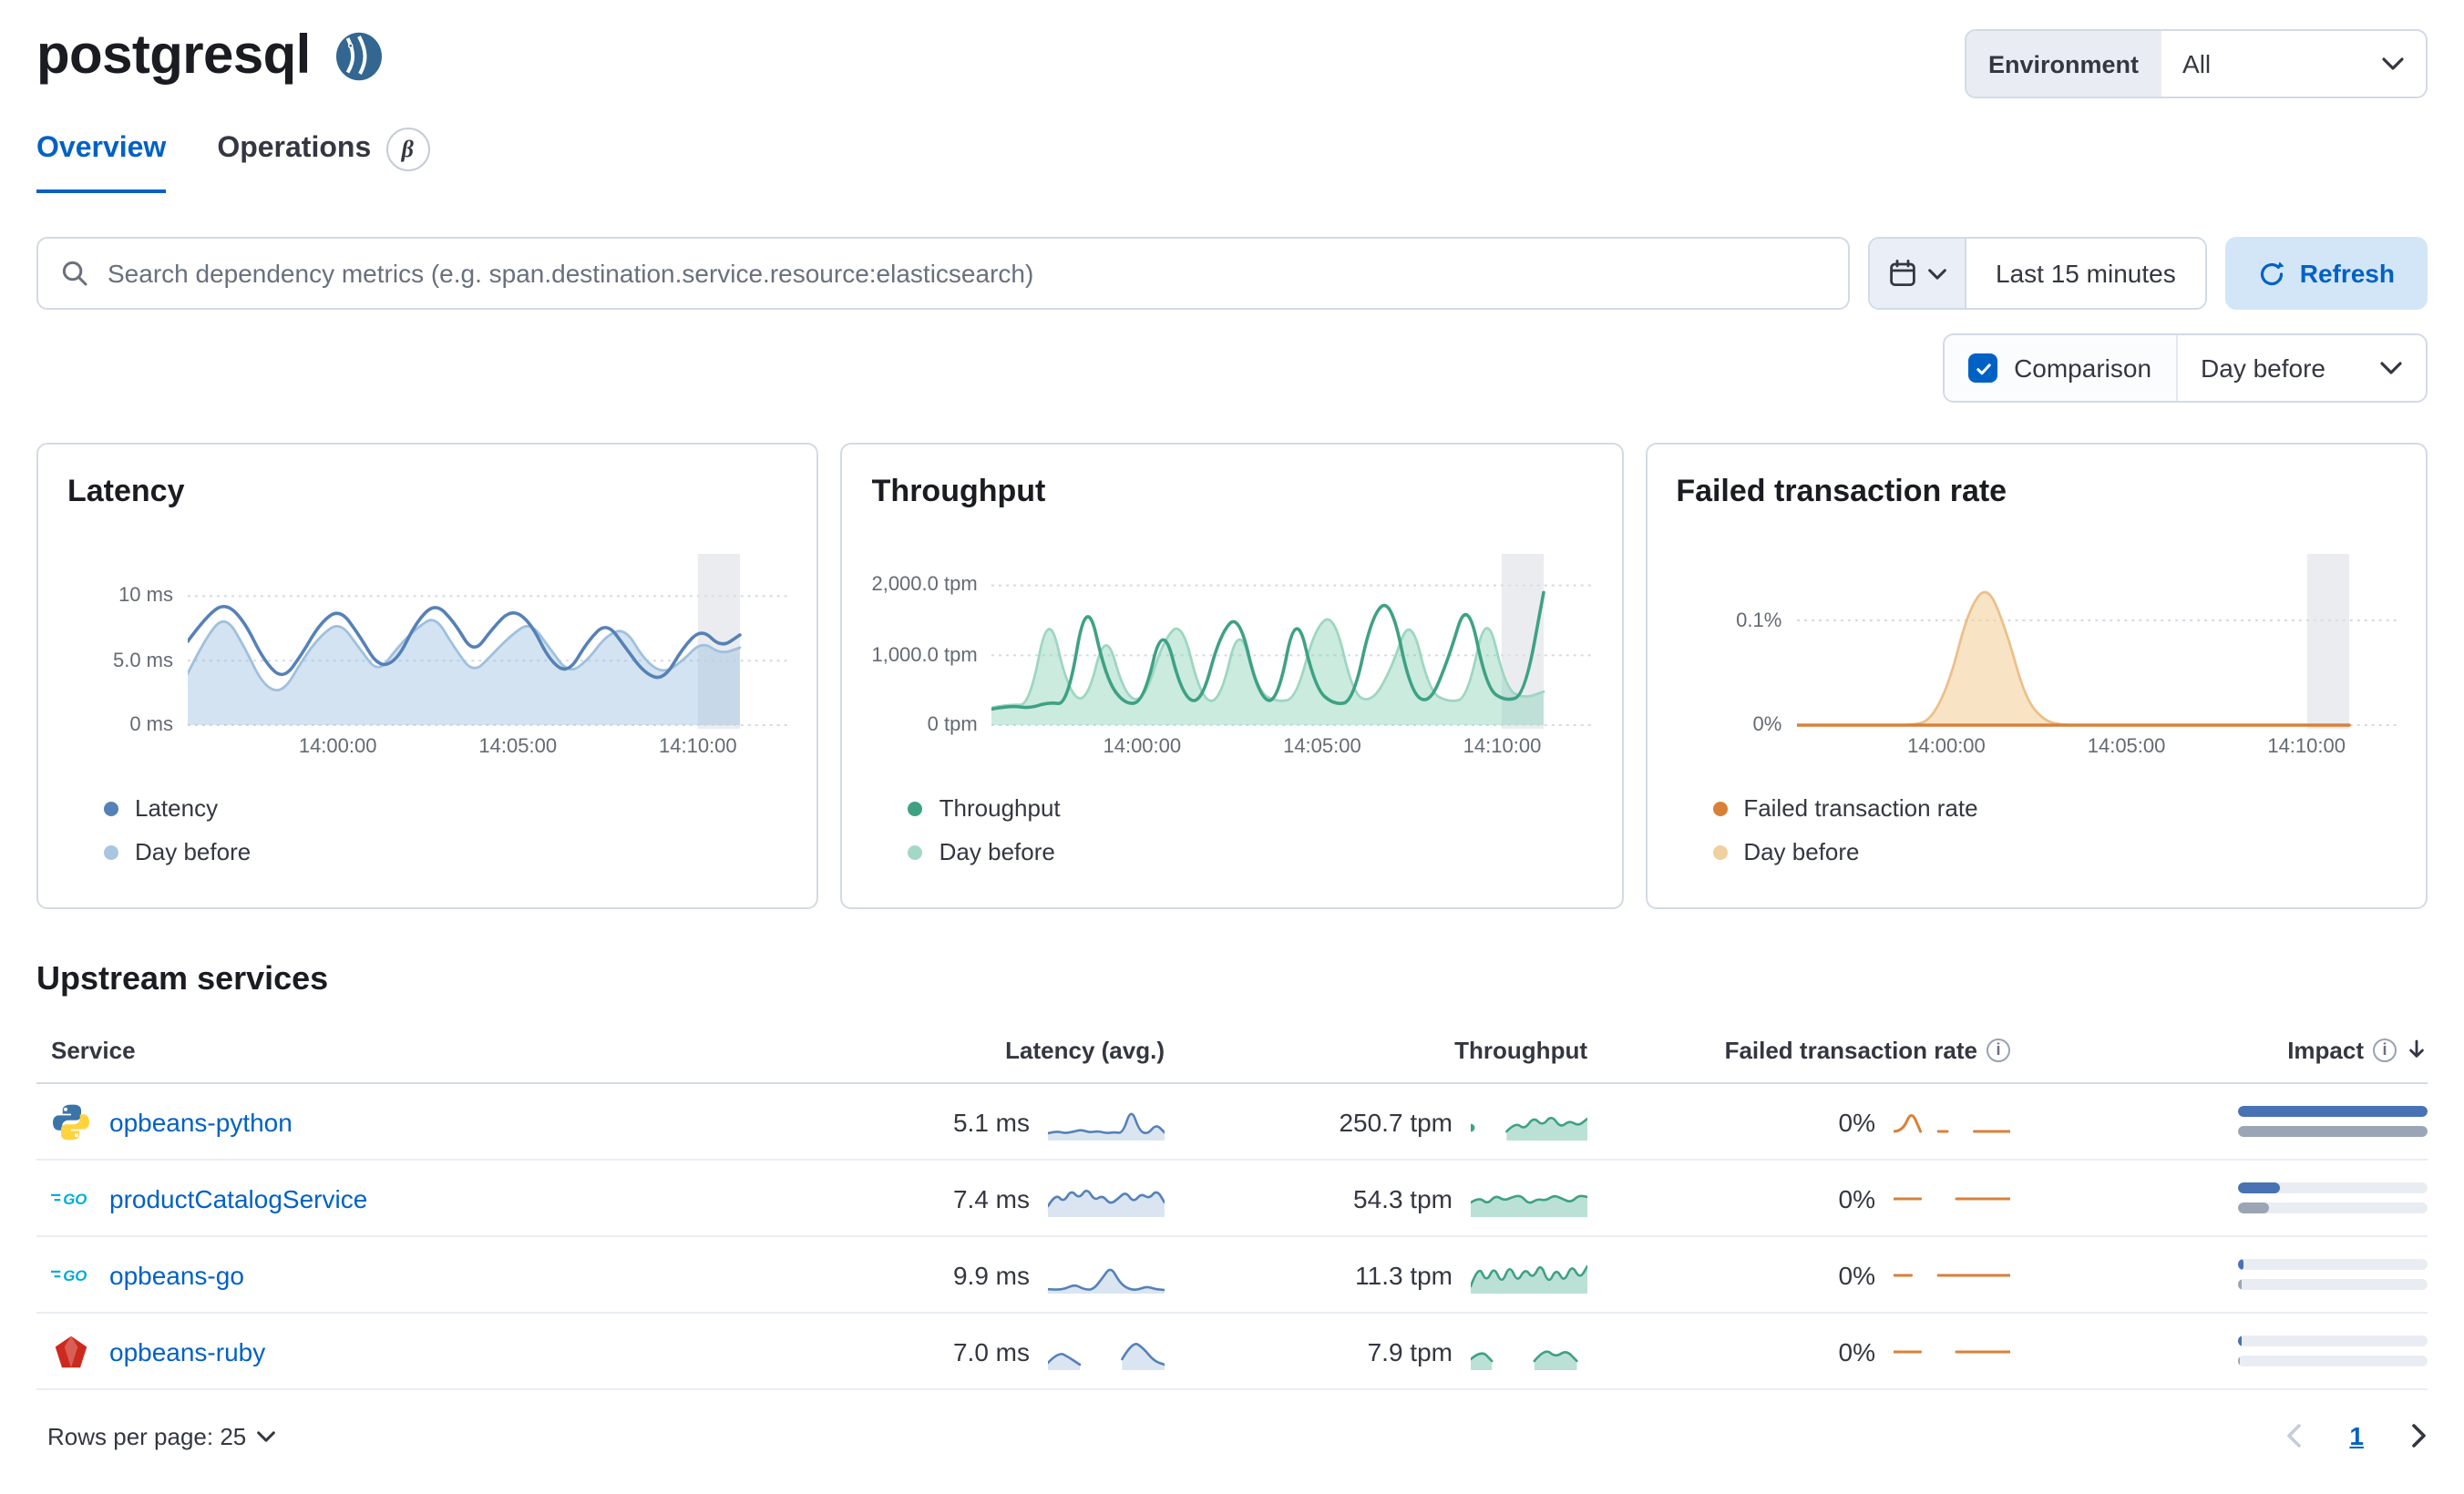 The height and width of the screenshot is (1494, 2464). What do you see at coordinates (2416, 1049) in the screenshot?
I see `sort-descending-icon` at bounding box center [2416, 1049].